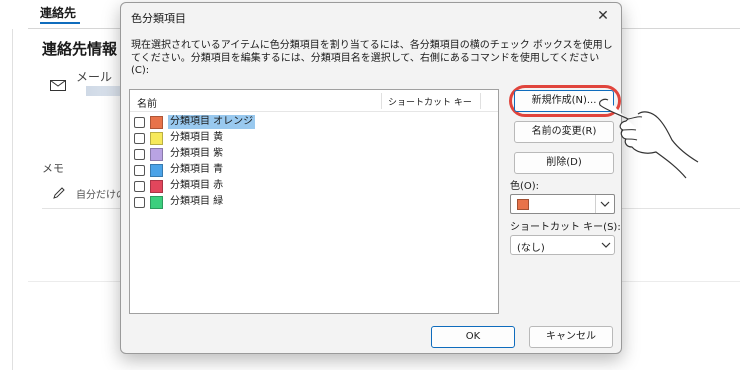  What do you see at coordinates (94, 77) in the screenshot?
I see `mail-label: メール` at bounding box center [94, 77].